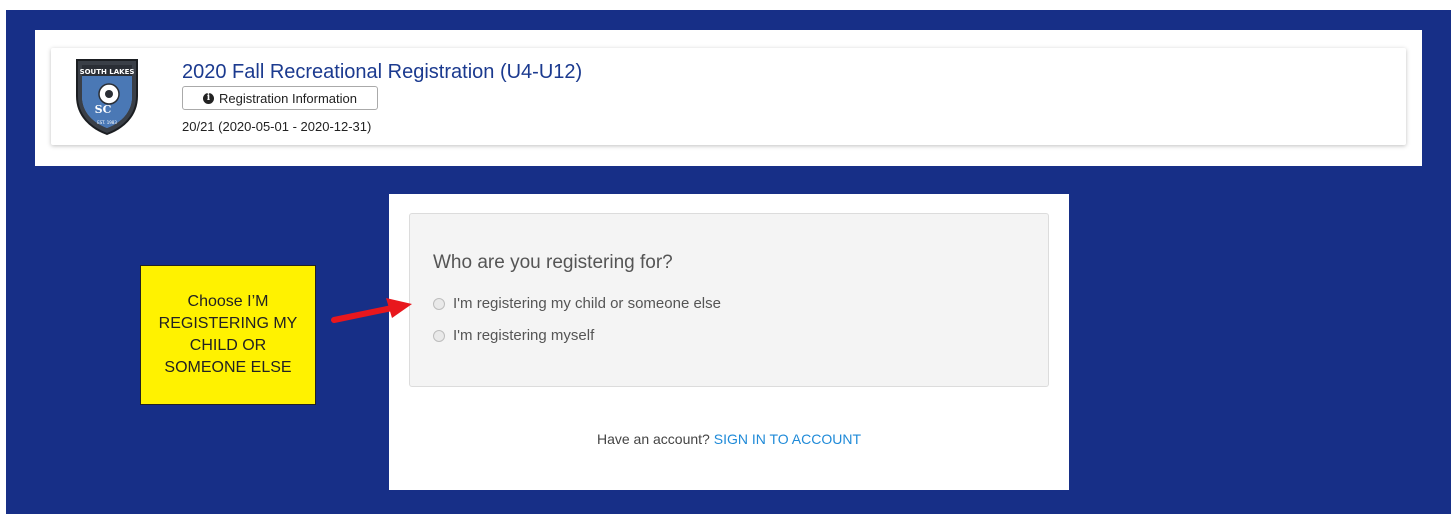 This screenshot has width=1451, height=514. I want to click on account-prompt: Have an account?, so click(653, 439).